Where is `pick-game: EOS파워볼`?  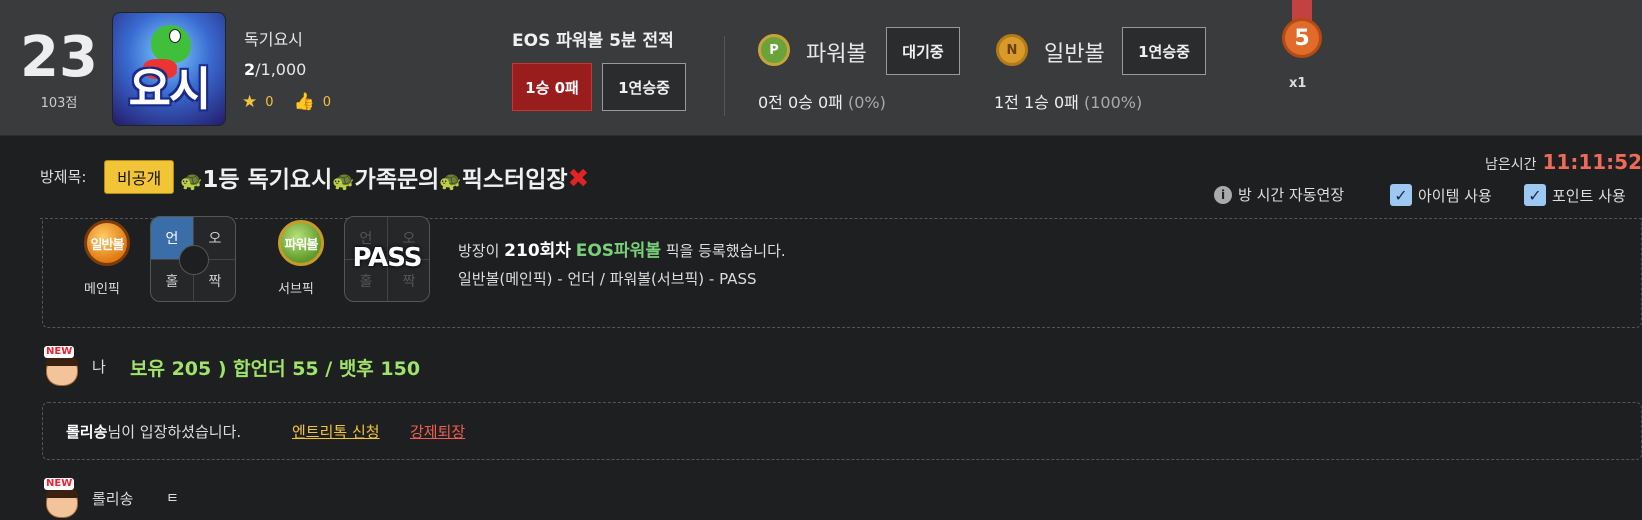 pick-game: EOS파워볼 is located at coordinates (618, 251).